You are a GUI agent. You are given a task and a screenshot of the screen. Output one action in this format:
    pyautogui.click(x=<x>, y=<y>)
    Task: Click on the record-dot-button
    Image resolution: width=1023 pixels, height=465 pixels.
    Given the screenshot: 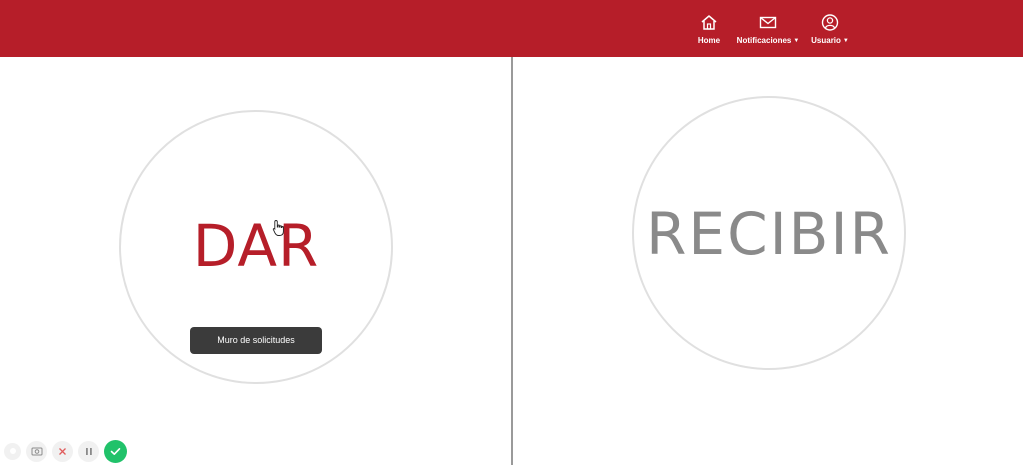 What is the action you would take?
    pyautogui.click(x=12, y=451)
    